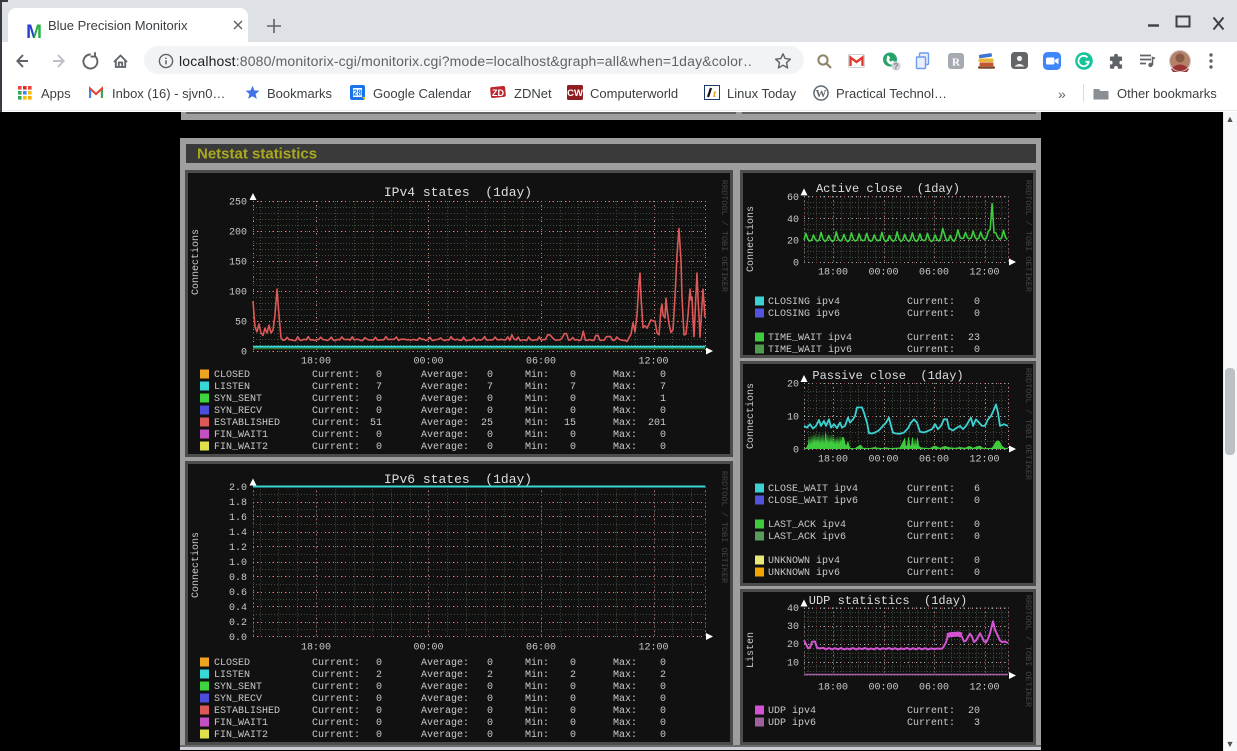 This screenshot has width=1237, height=751. I want to click on svg-text: 200, so click(238, 233).